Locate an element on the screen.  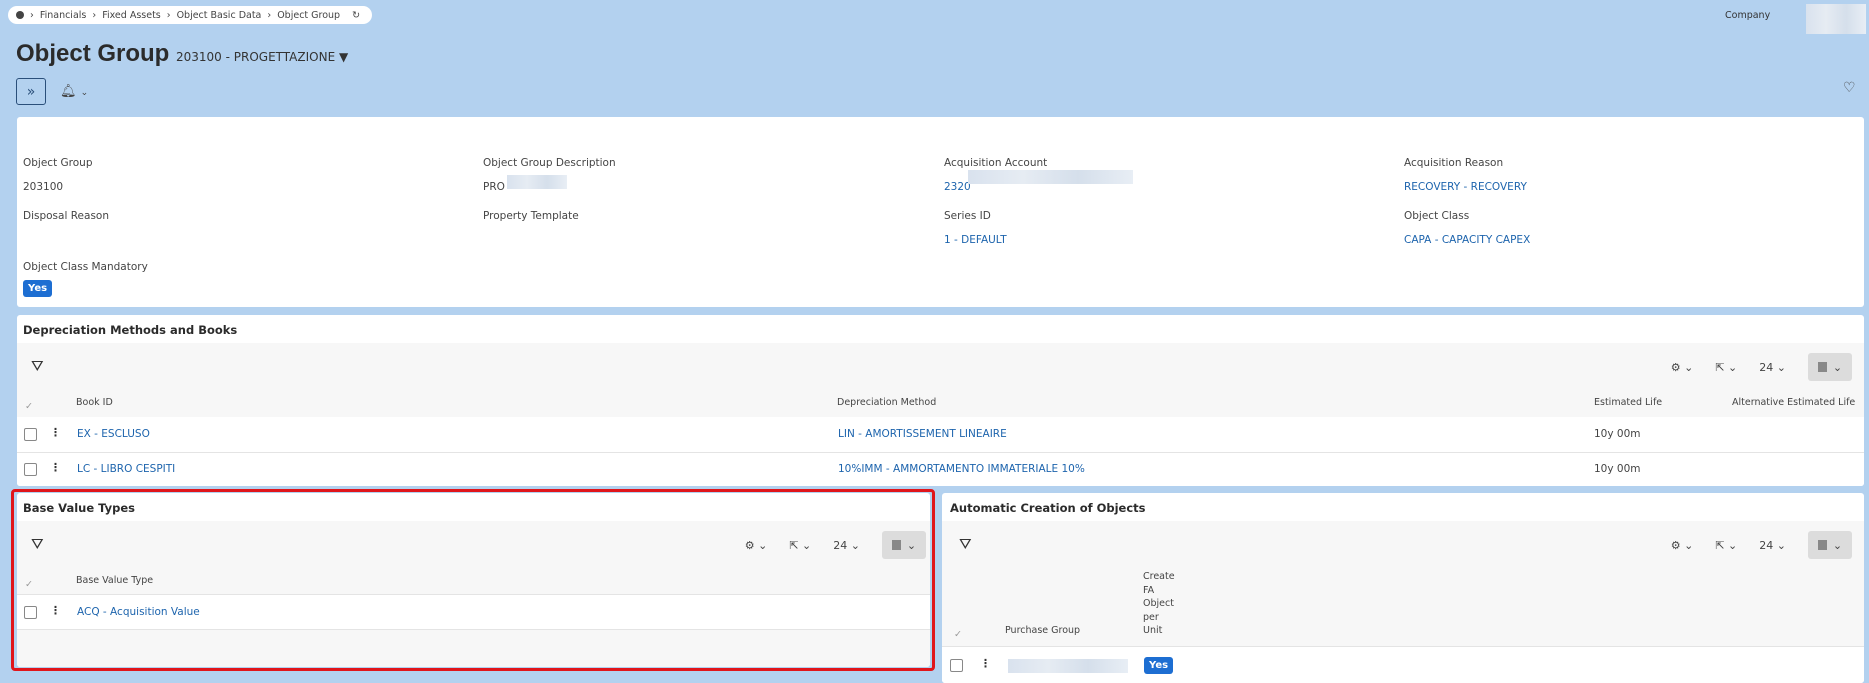
col-book-id: Book ID is located at coordinates (94, 402).